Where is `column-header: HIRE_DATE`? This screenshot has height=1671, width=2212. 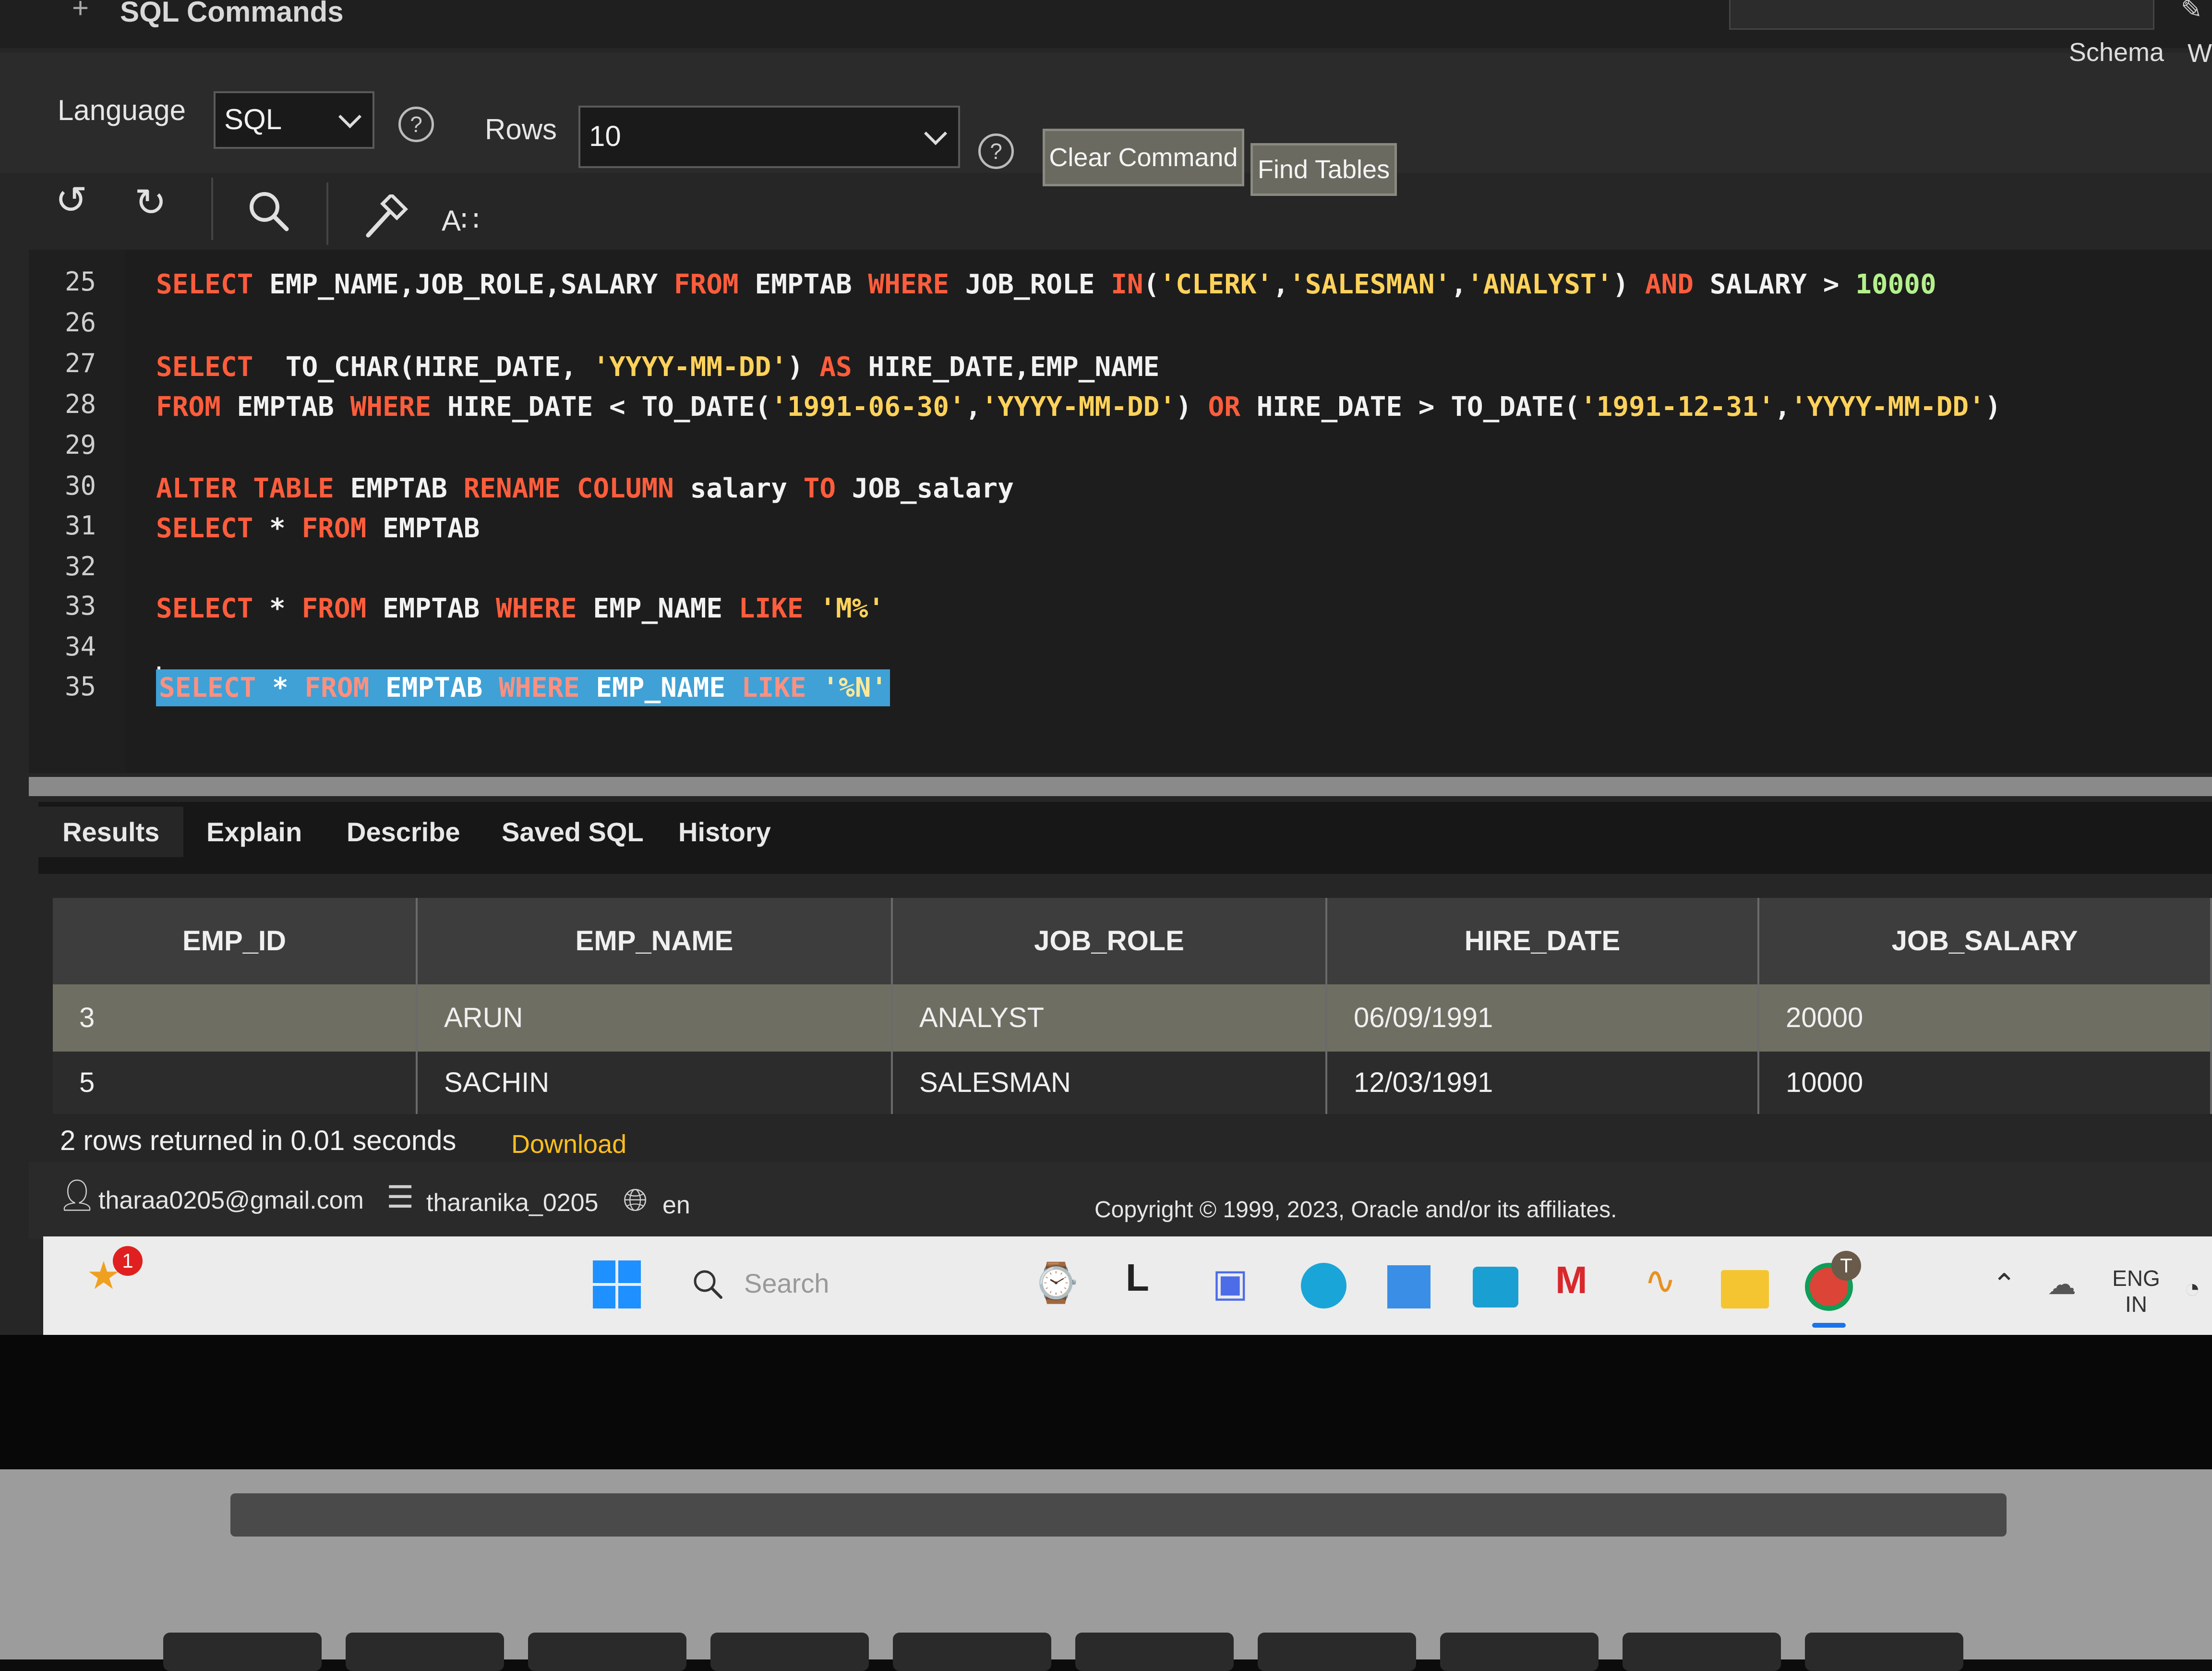
column-header: HIRE_DATE is located at coordinates (1543, 941).